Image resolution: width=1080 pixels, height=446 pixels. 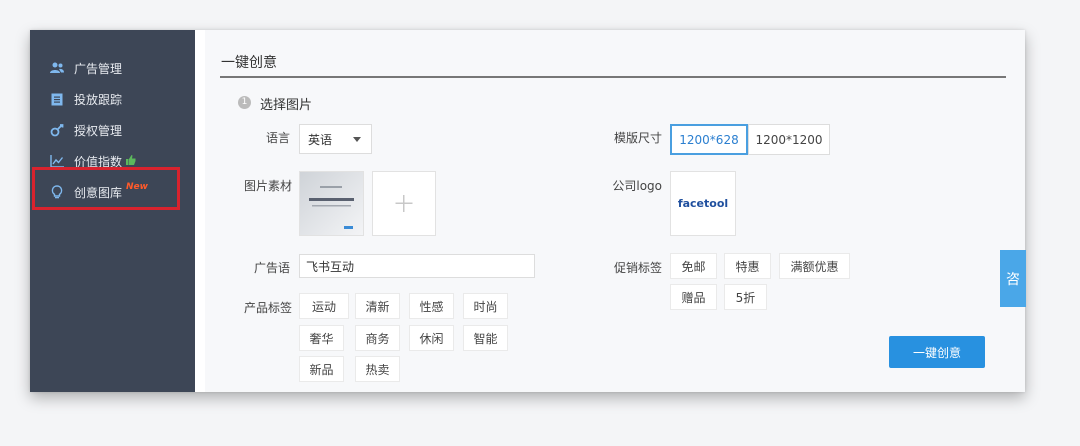 What do you see at coordinates (747, 266) in the screenshot?
I see `promo-tag: 特惠` at bounding box center [747, 266].